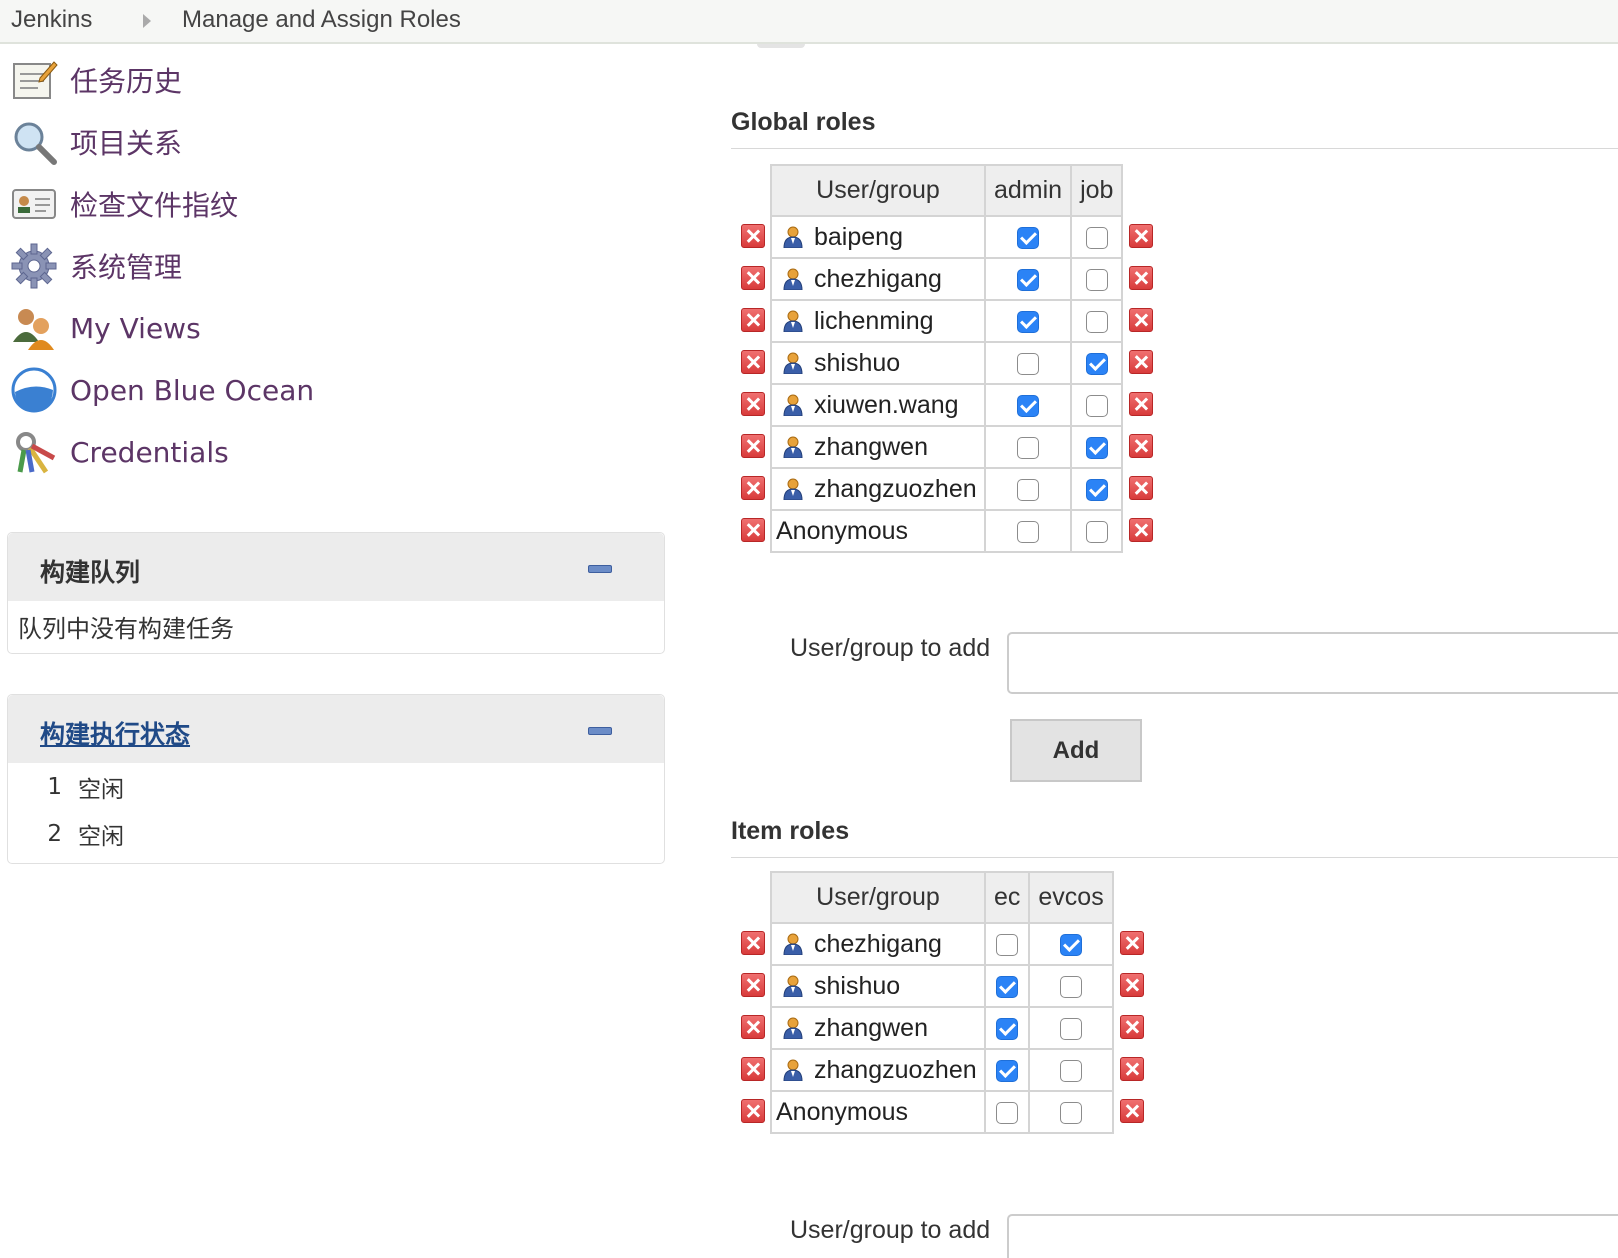 This screenshot has width=1618, height=1258. Describe the element at coordinates (149, 452) in the screenshot. I see `sidebar-item-label: Credentials` at that location.